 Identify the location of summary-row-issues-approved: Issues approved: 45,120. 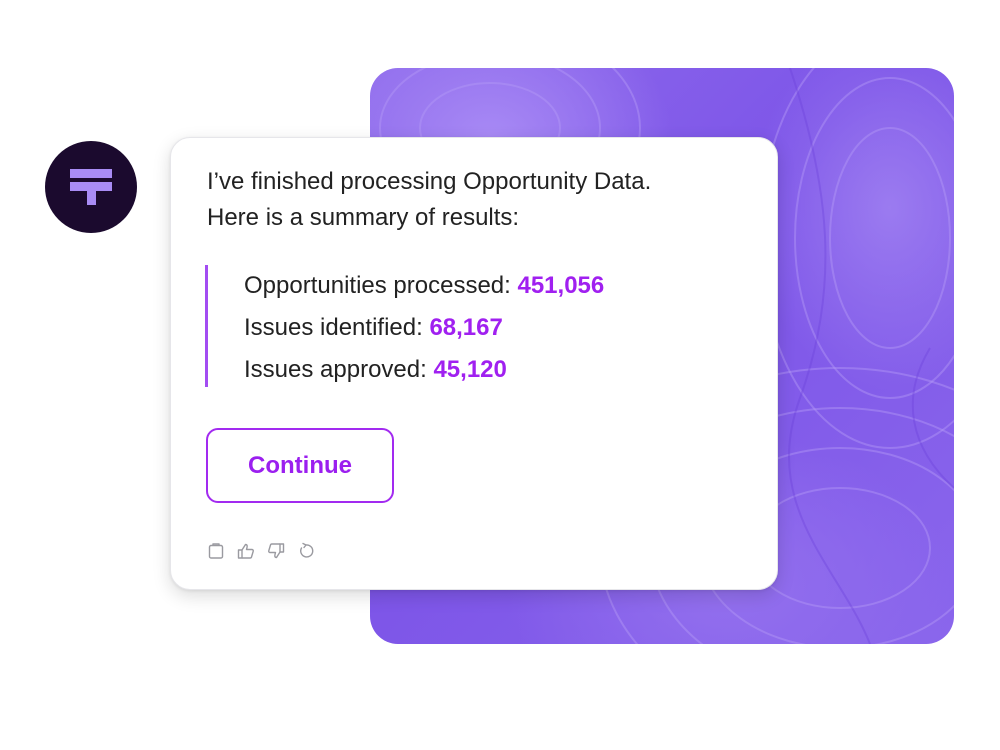
(424, 370).